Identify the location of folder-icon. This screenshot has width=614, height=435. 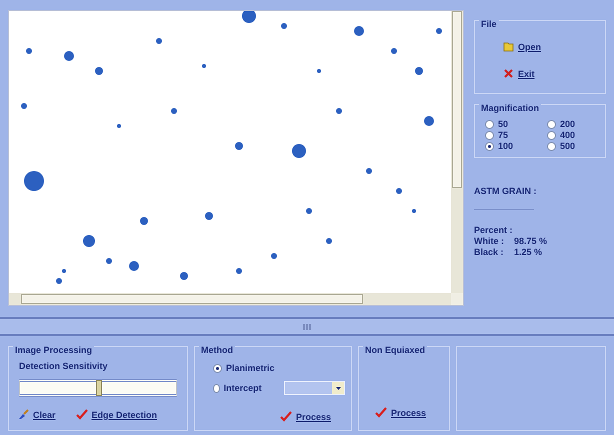
(508, 46).